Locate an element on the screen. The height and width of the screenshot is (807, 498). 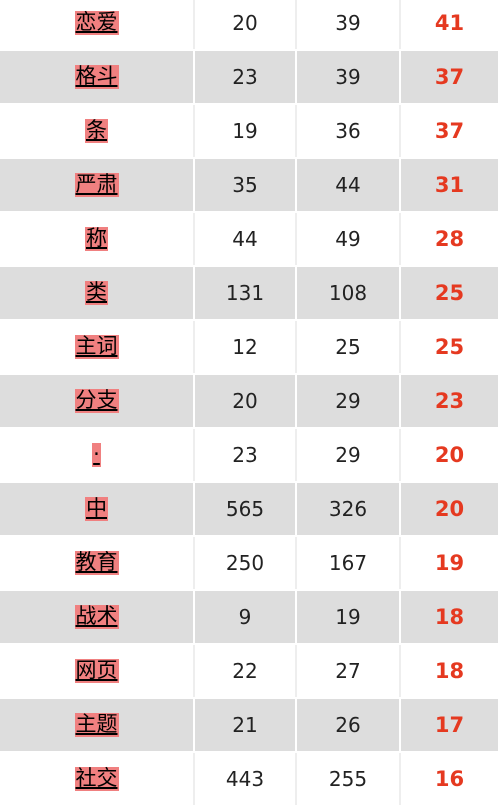
word-link: 主词 is located at coordinates (96, 347).